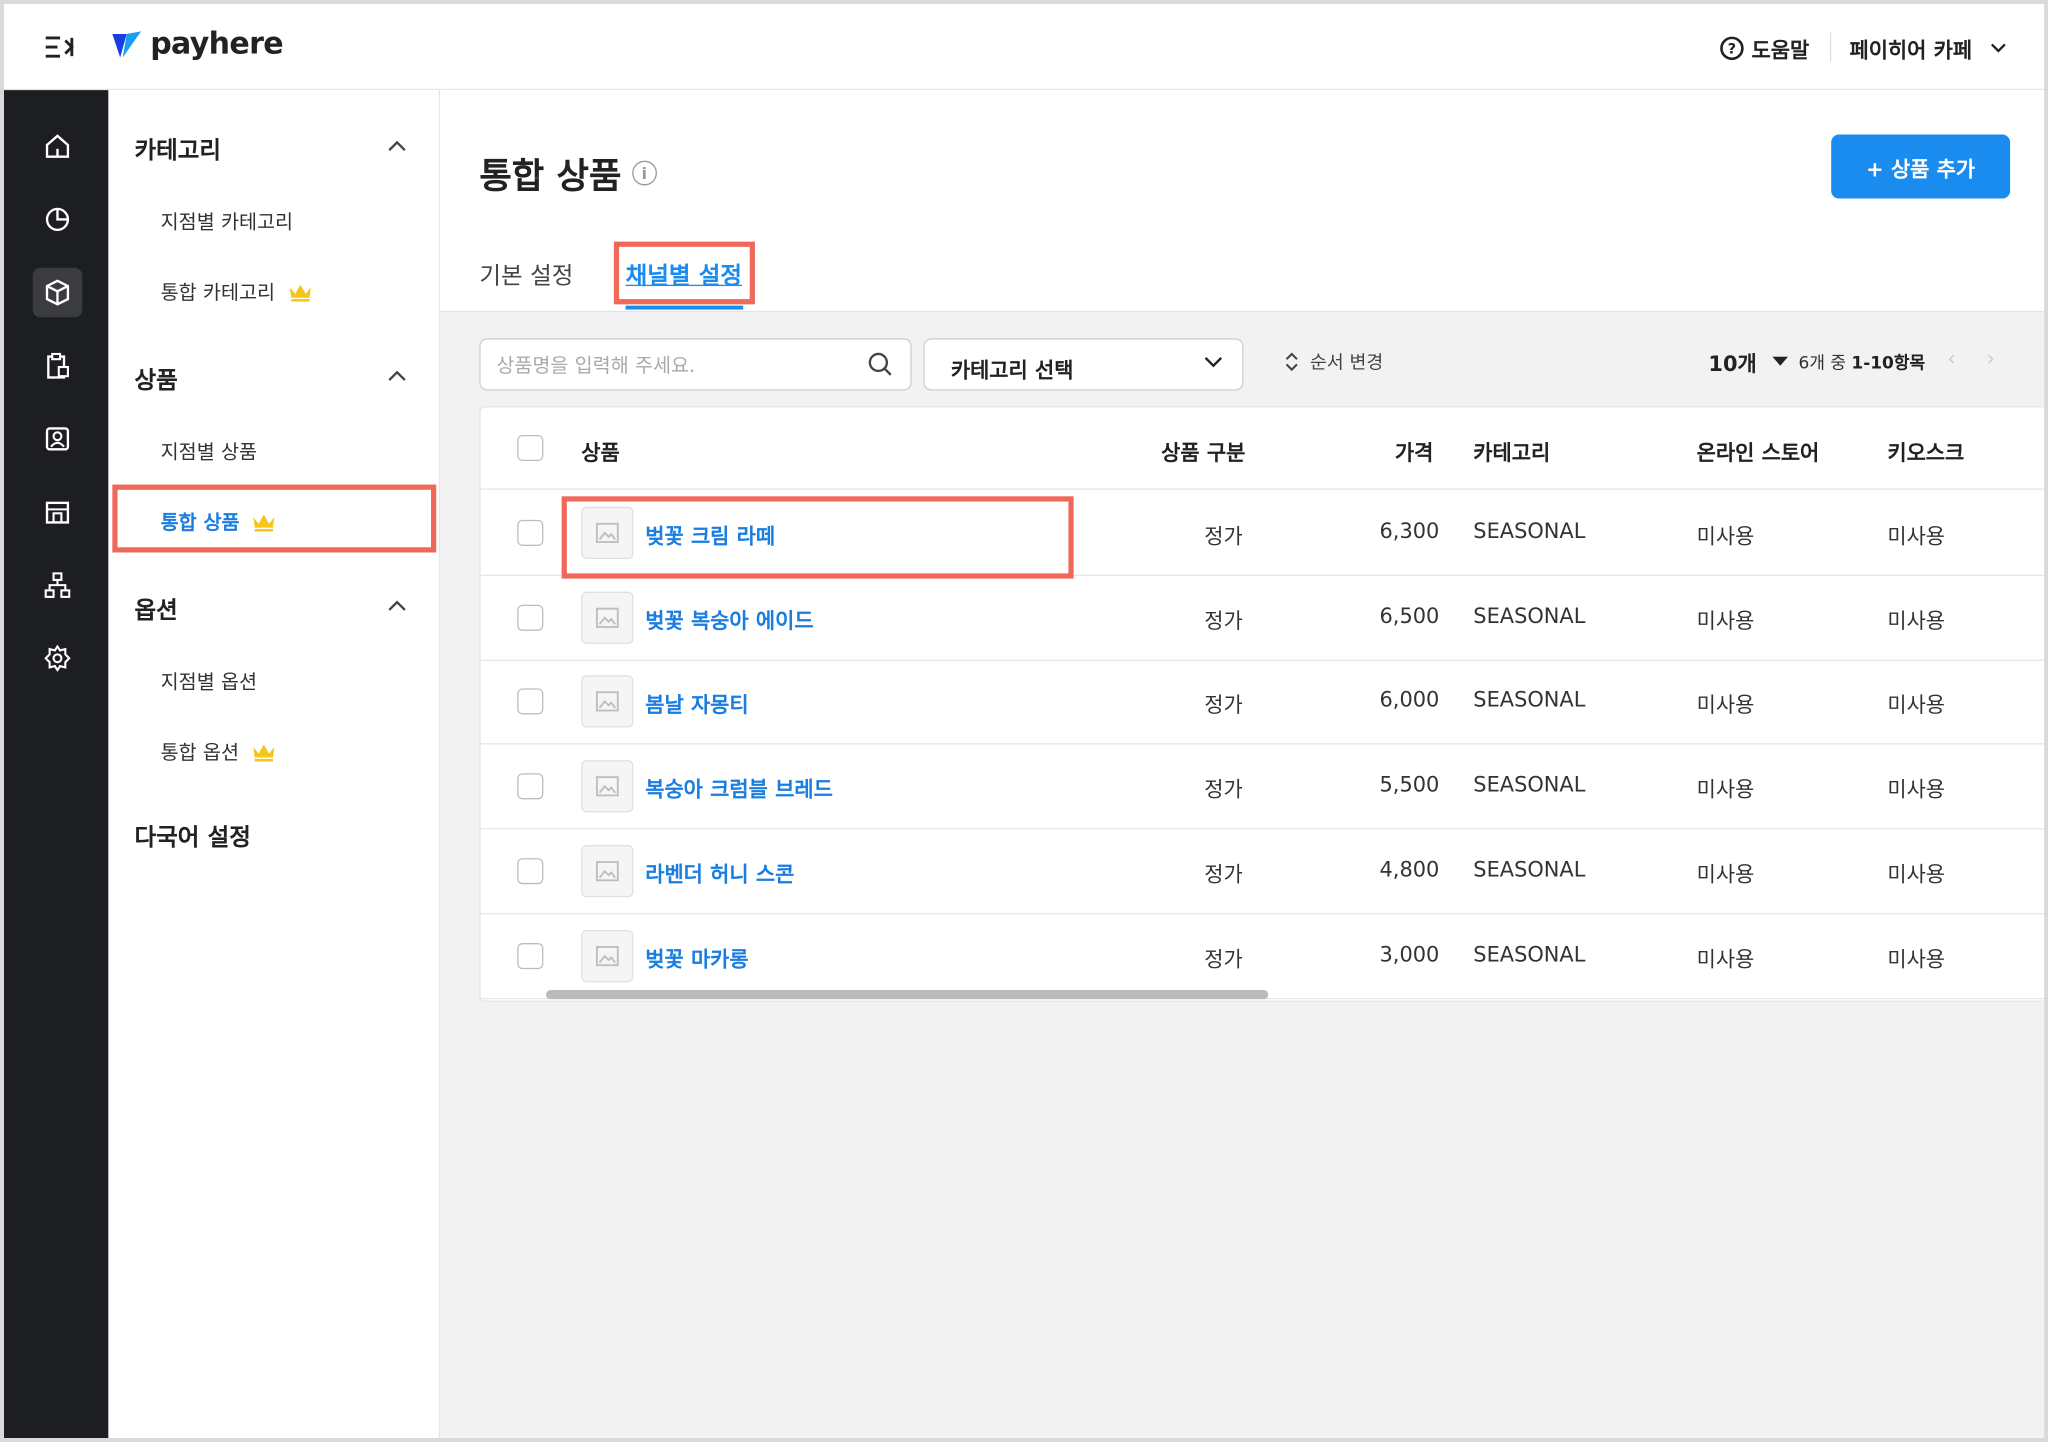 This screenshot has height=1442, width=2048. I want to click on product-price: 5,500, so click(1409, 784).